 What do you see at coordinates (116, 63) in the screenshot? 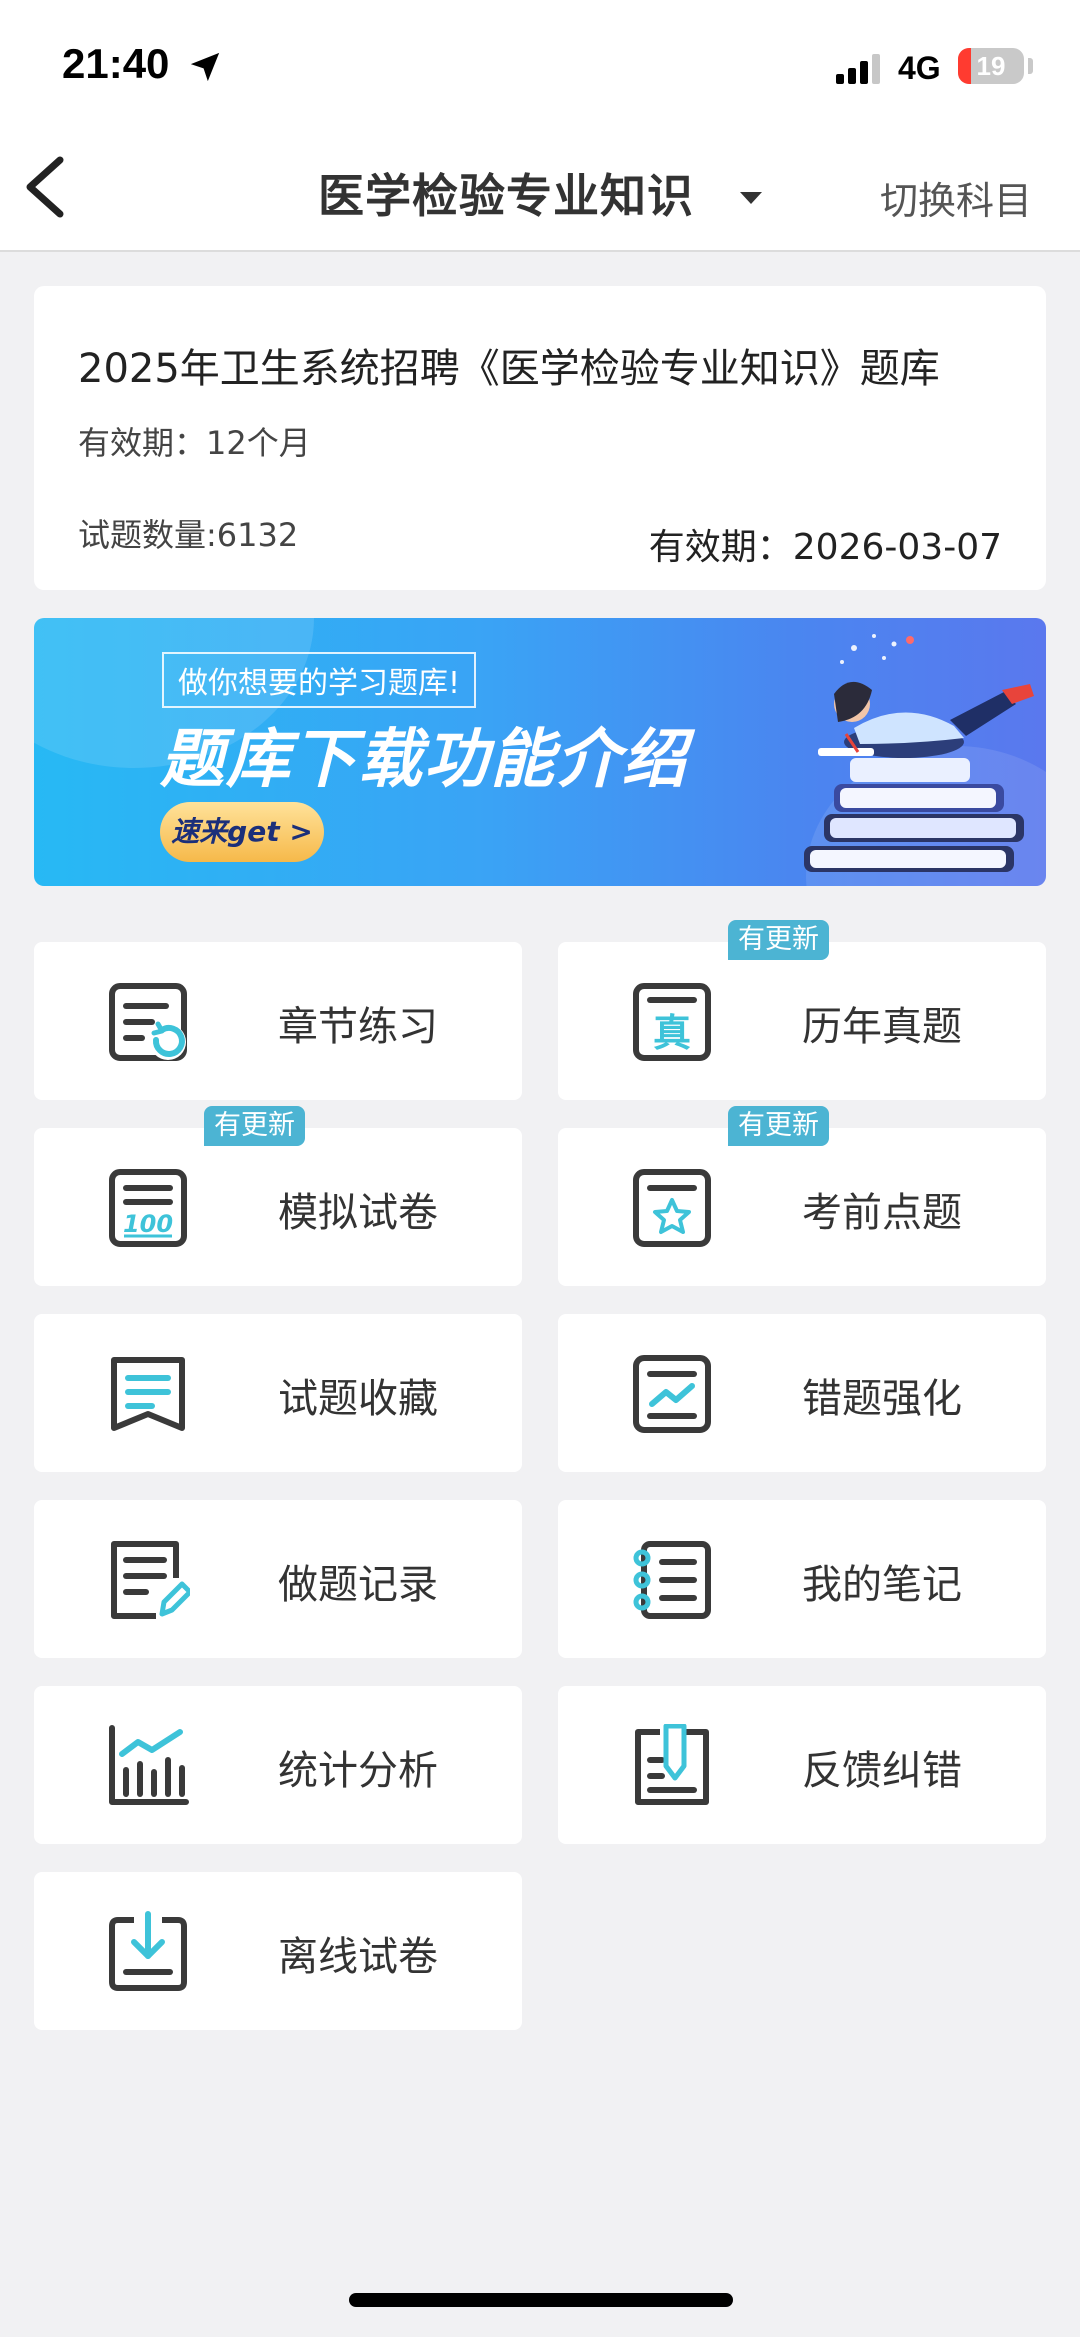
I see `status-time: 21:40` at bounding box center [116, 63].